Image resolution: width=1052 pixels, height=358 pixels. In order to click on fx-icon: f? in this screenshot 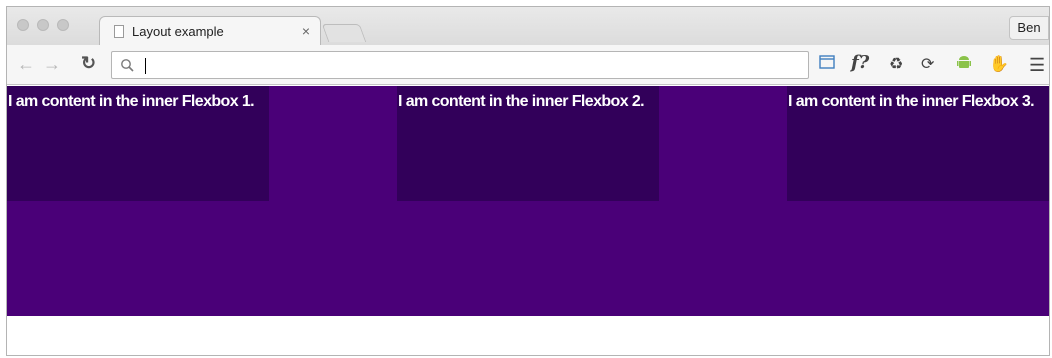, I will do `click(860, 63)`.